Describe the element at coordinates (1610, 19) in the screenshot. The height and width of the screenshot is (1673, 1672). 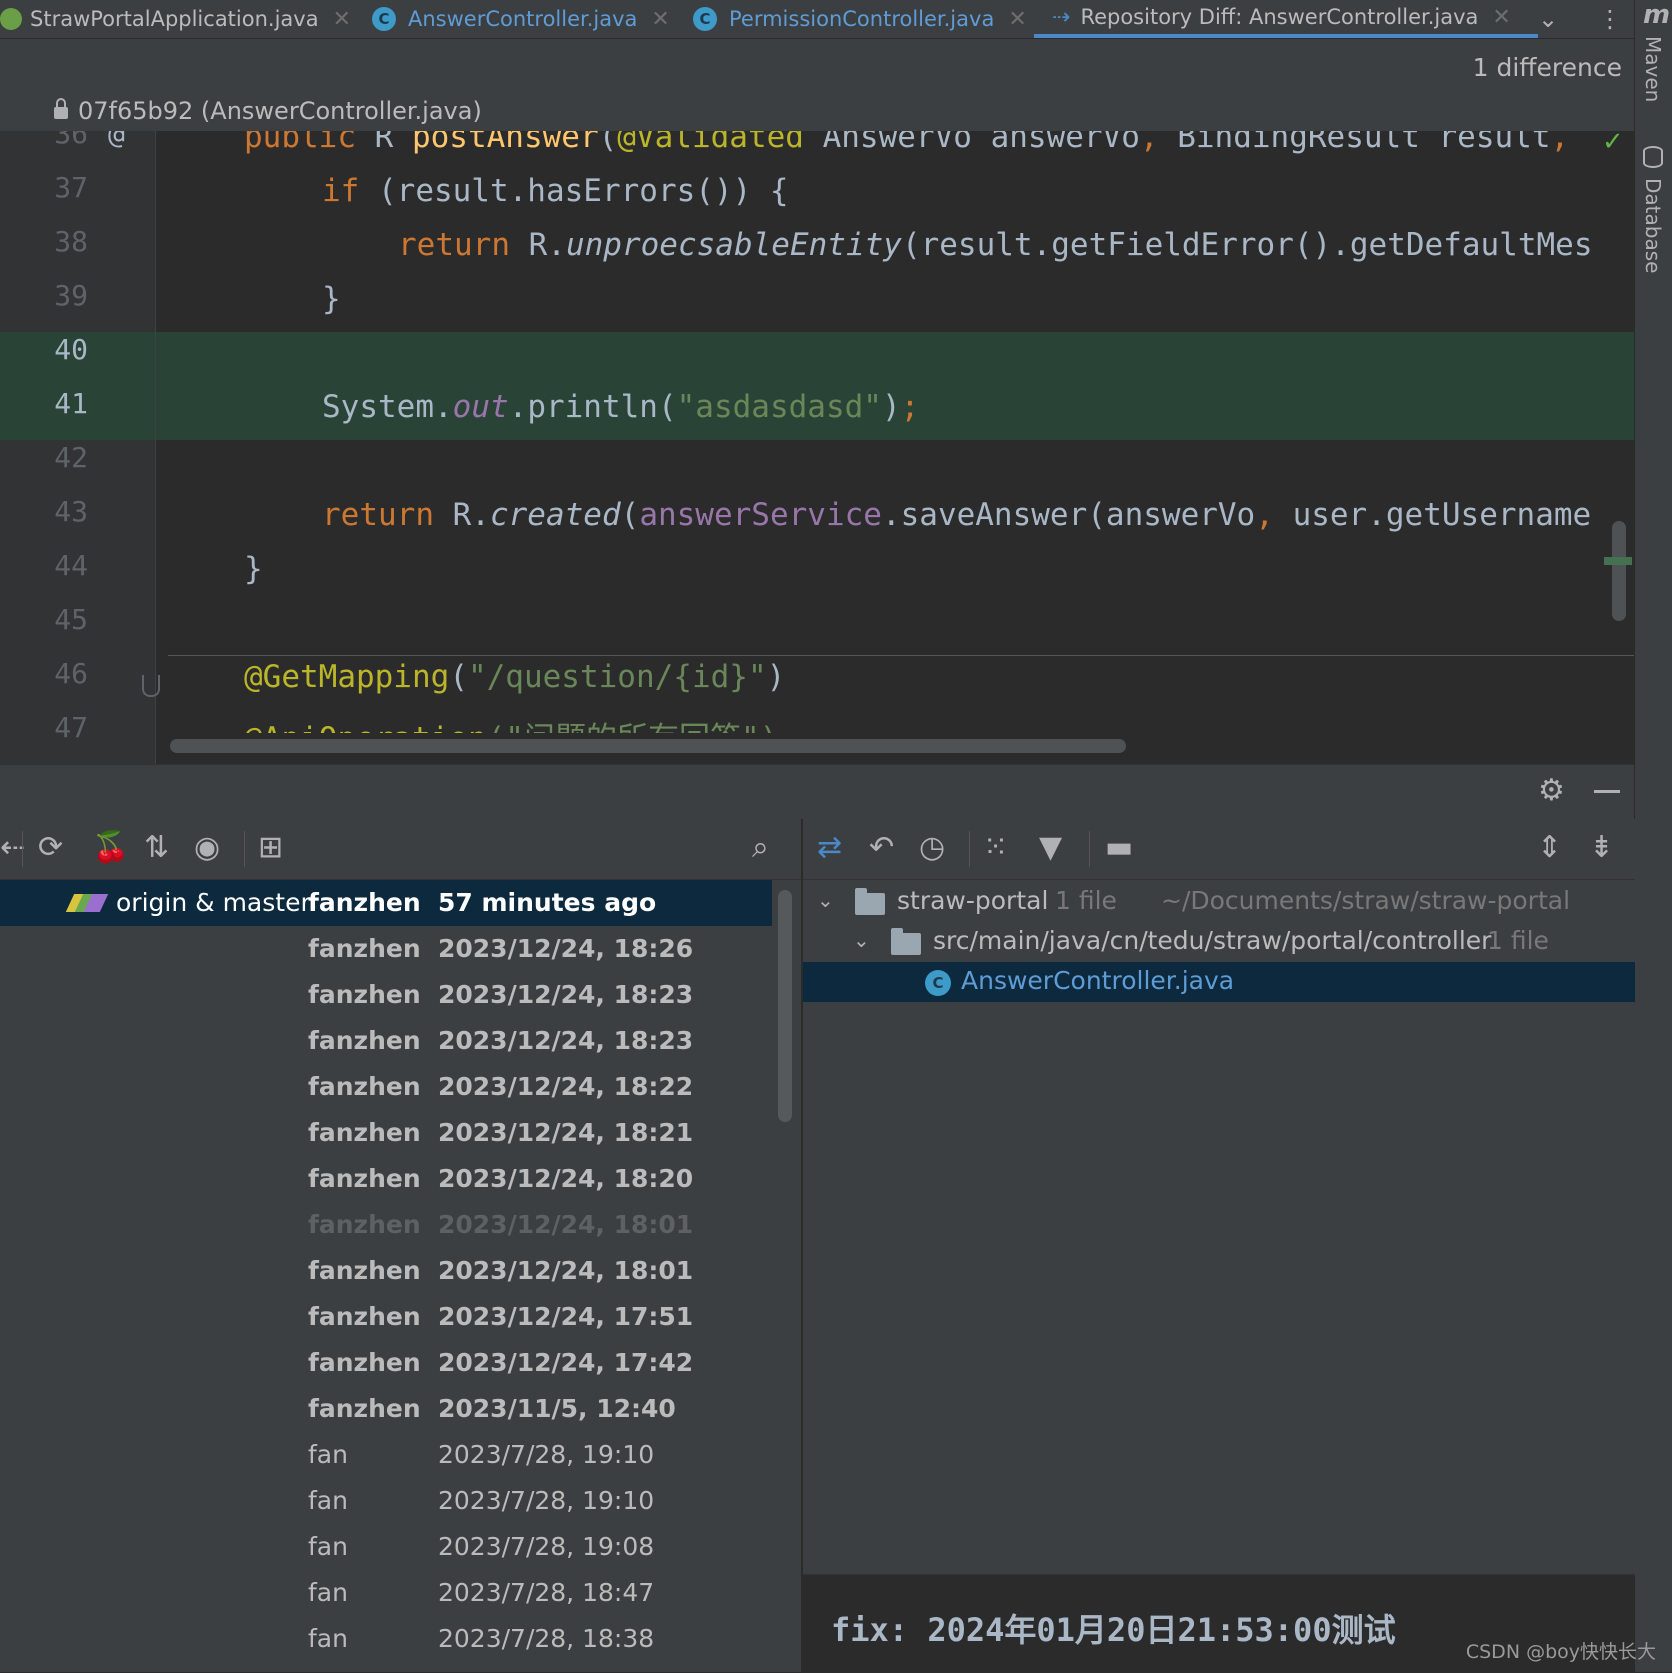
I see `more-vertical-icon: ⋮` at that location.